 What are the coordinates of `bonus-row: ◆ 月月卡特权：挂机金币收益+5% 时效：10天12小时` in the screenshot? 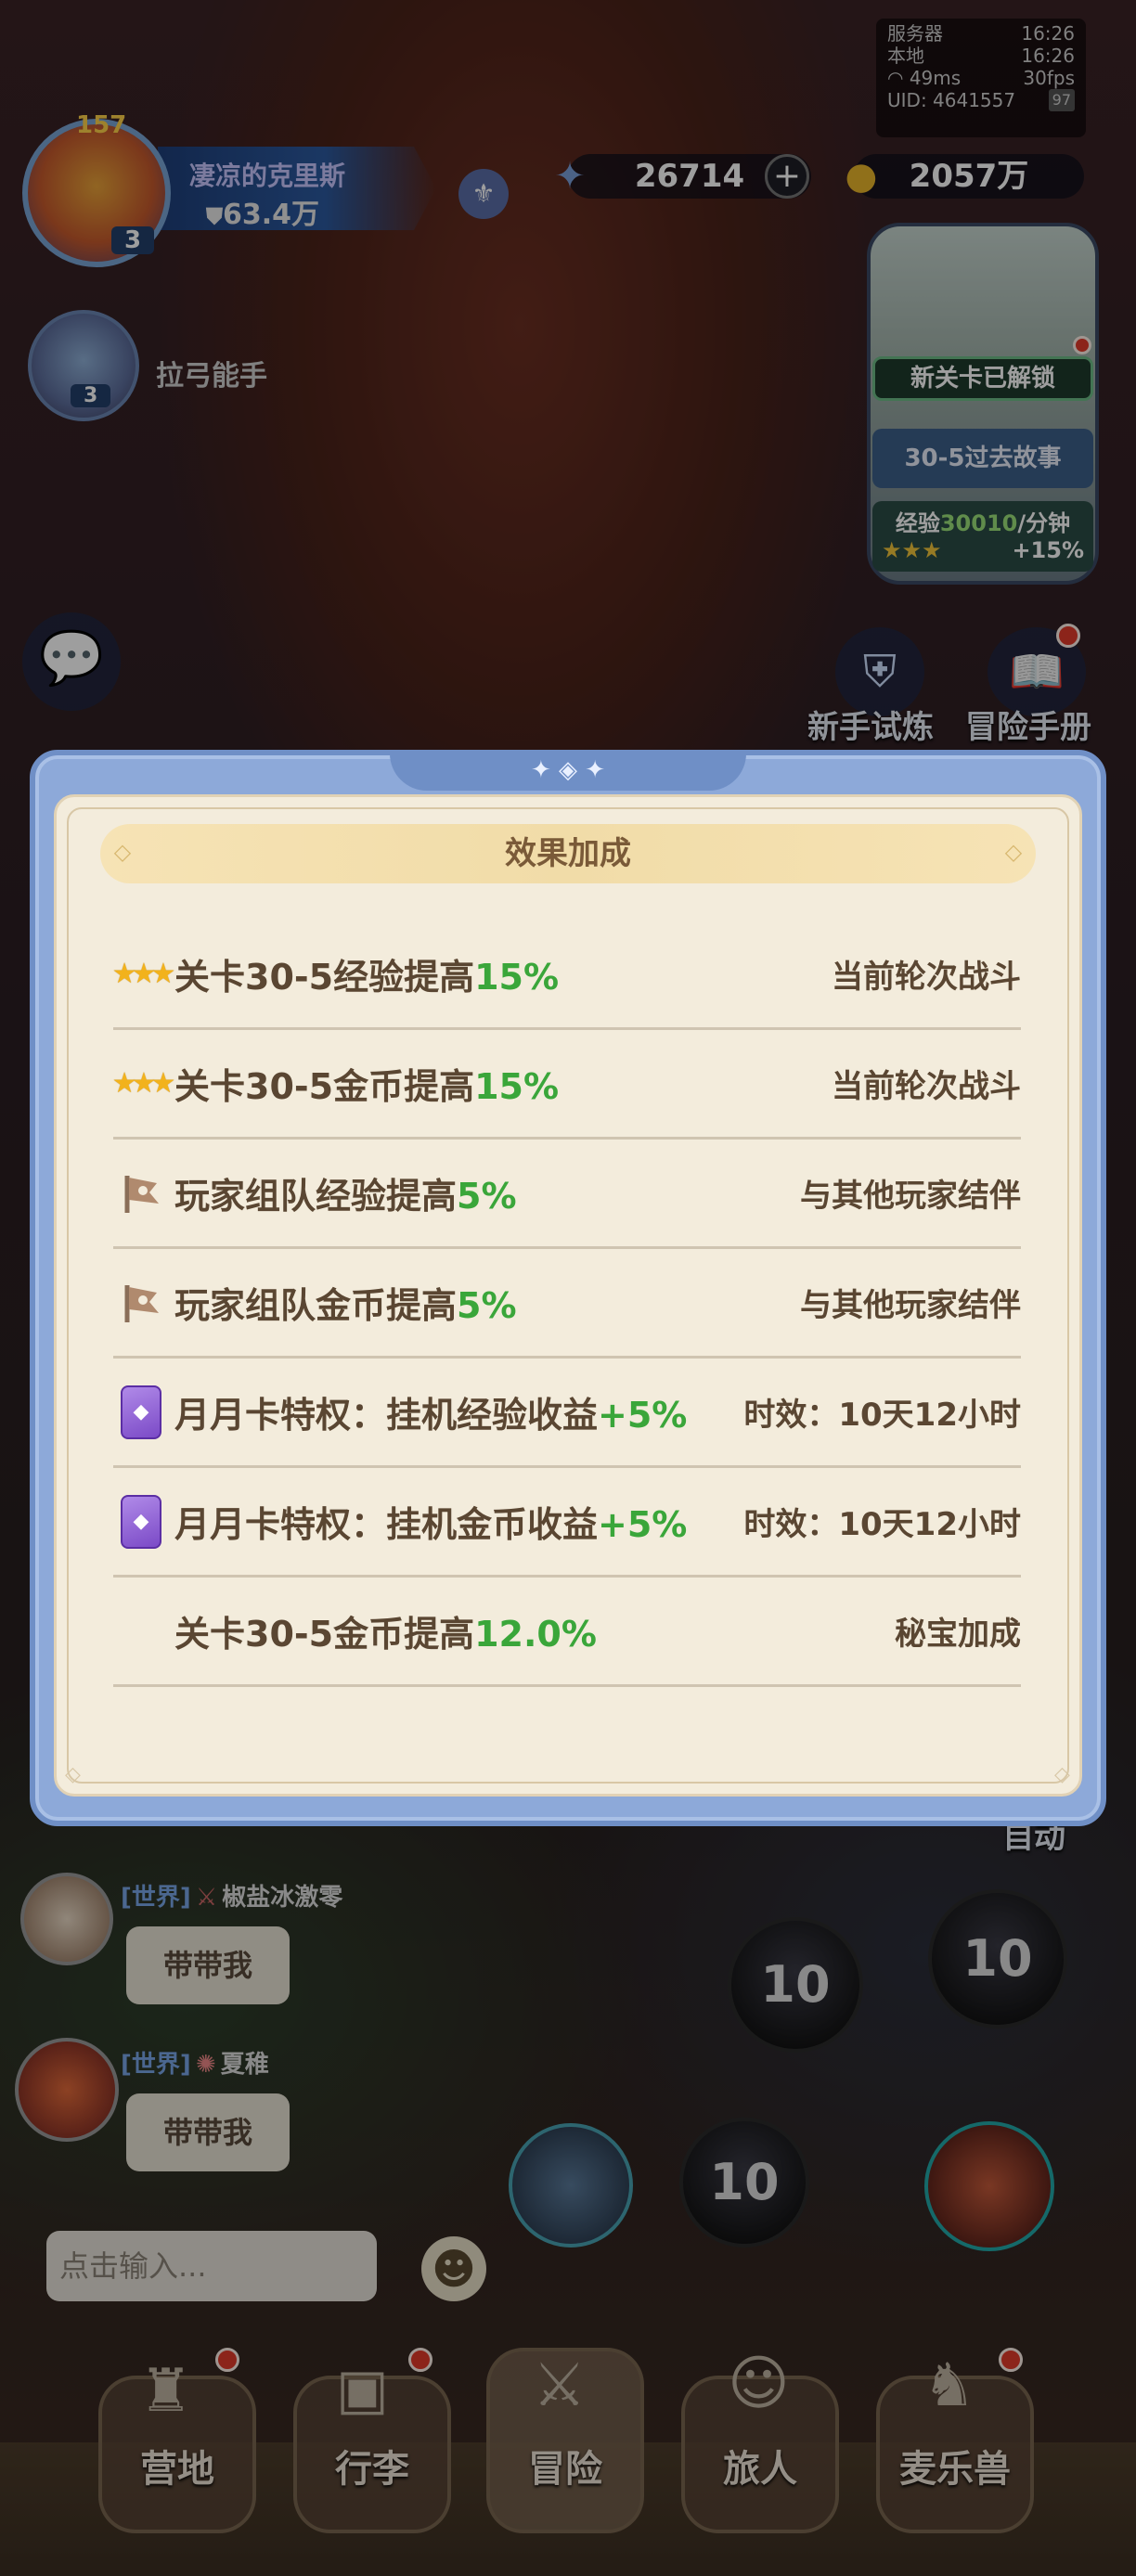 It's located at (567, 1523).